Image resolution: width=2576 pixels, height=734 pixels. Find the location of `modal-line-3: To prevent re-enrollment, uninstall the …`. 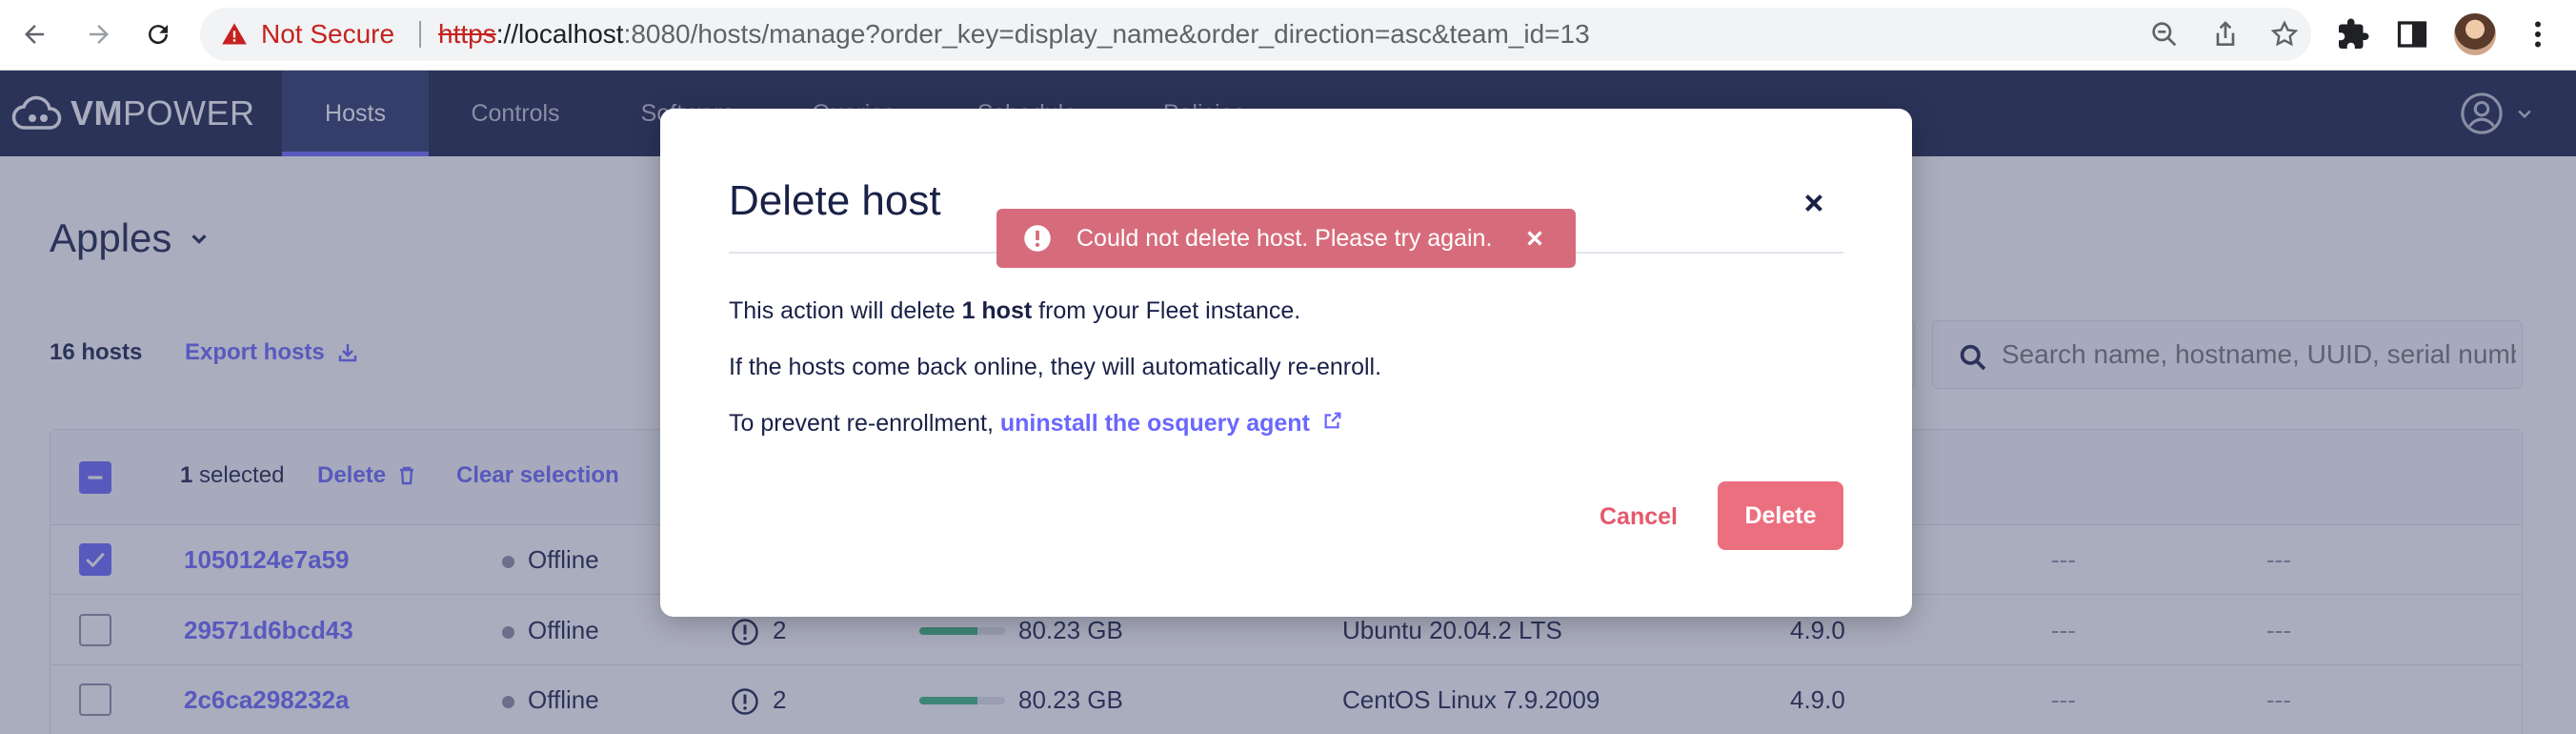

modal-line-3: To prevent re-enrollment, uninstall the … is located at coordinates (1036, 424).